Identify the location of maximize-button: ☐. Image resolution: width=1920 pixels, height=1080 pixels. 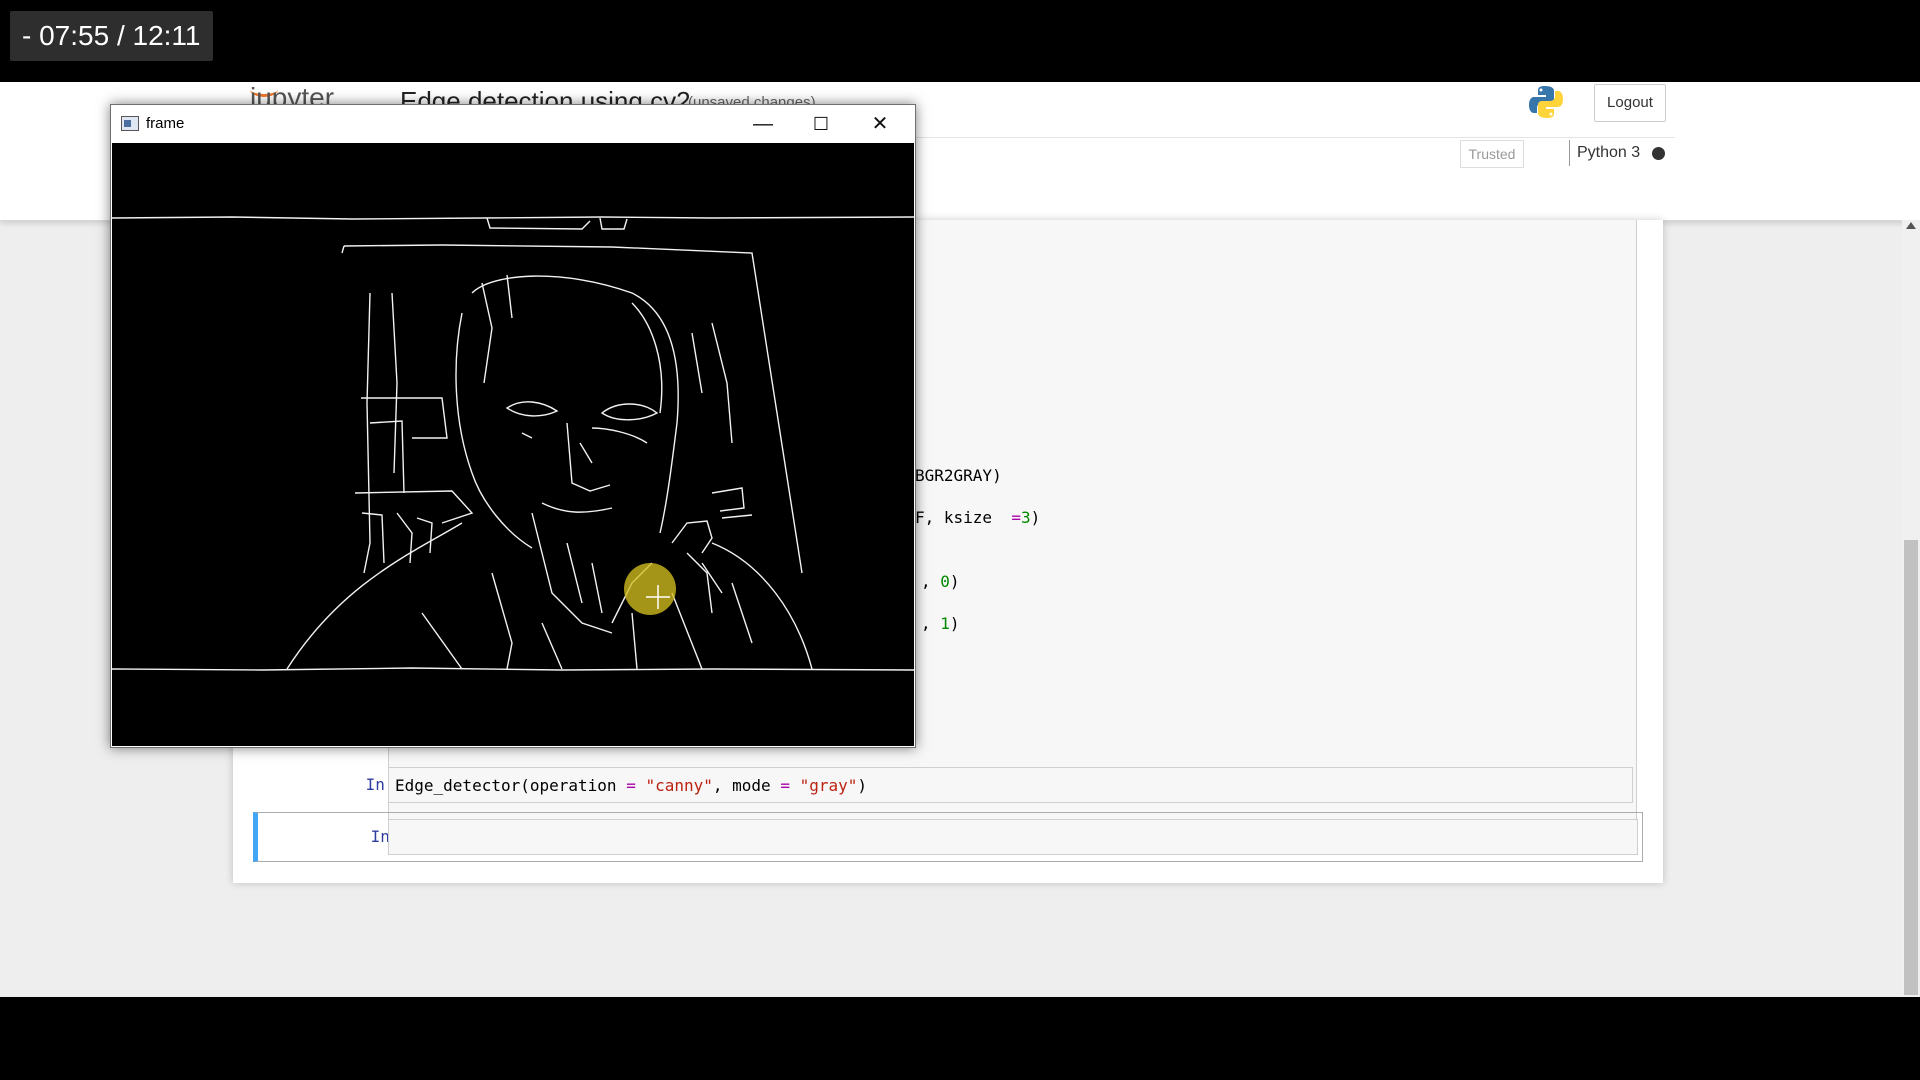
(821, 124).